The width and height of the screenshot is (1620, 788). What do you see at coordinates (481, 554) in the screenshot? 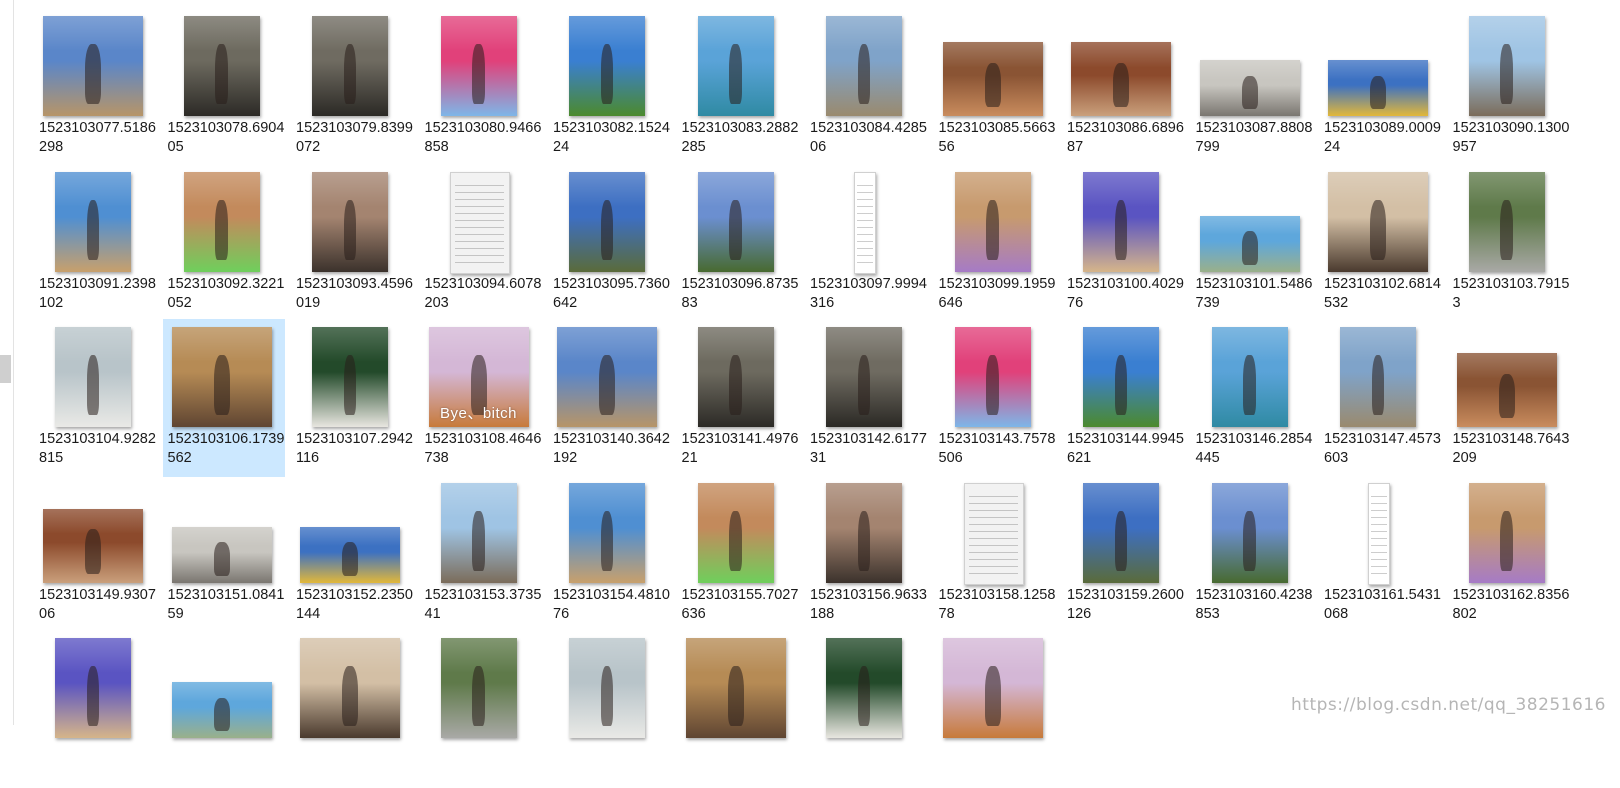
I see `file-item: 1523103153.373541` at bounding box center [481, 554].